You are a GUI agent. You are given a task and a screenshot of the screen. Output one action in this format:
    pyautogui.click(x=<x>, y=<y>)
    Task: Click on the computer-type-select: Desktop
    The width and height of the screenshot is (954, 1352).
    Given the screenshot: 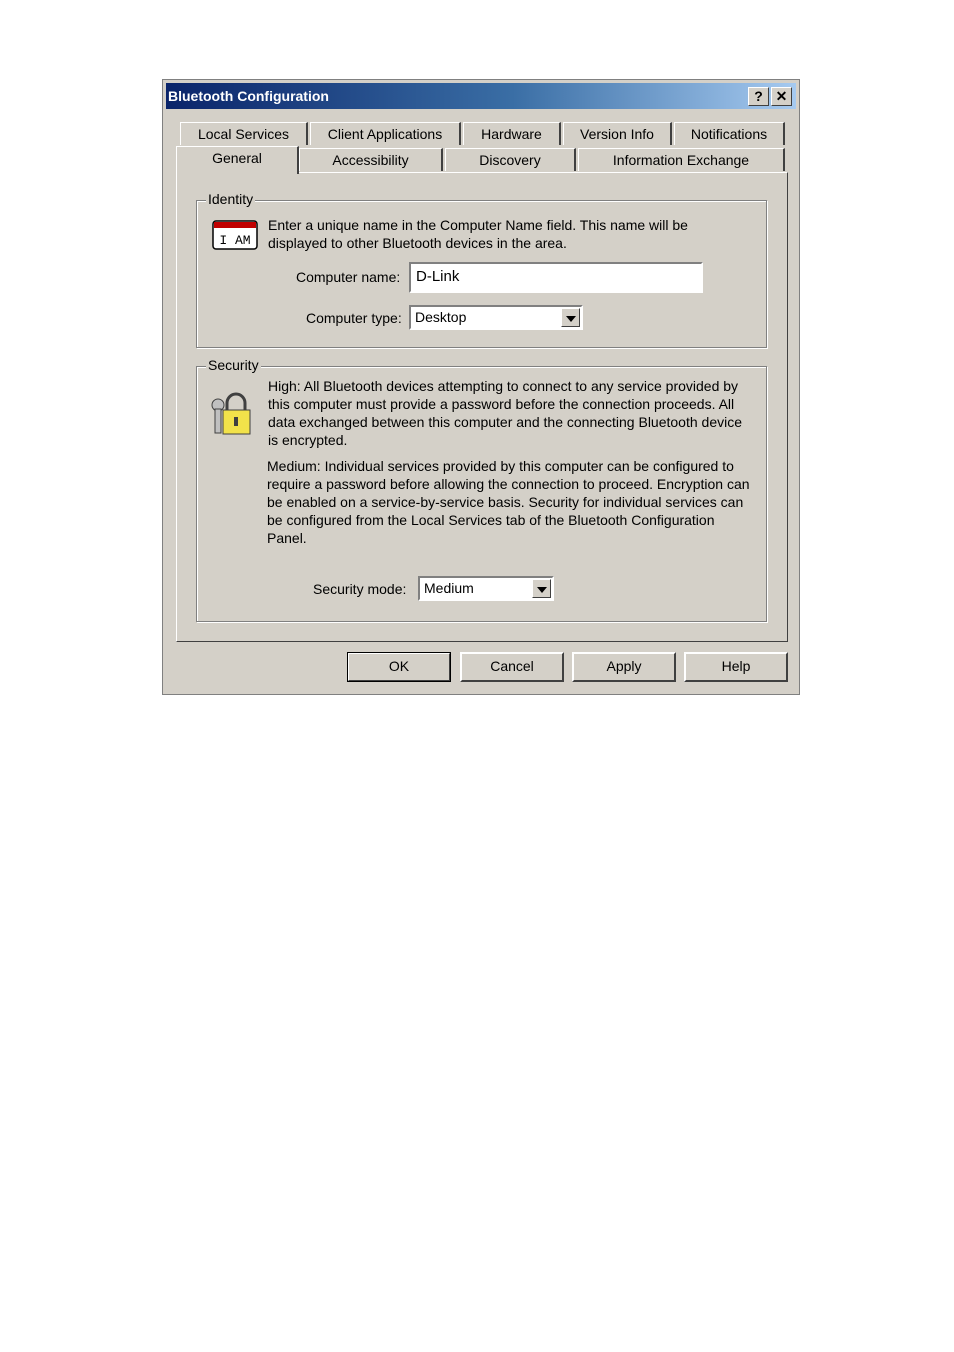 What is the action you would take?
    pyautogui.click(x=496, y=317)
    